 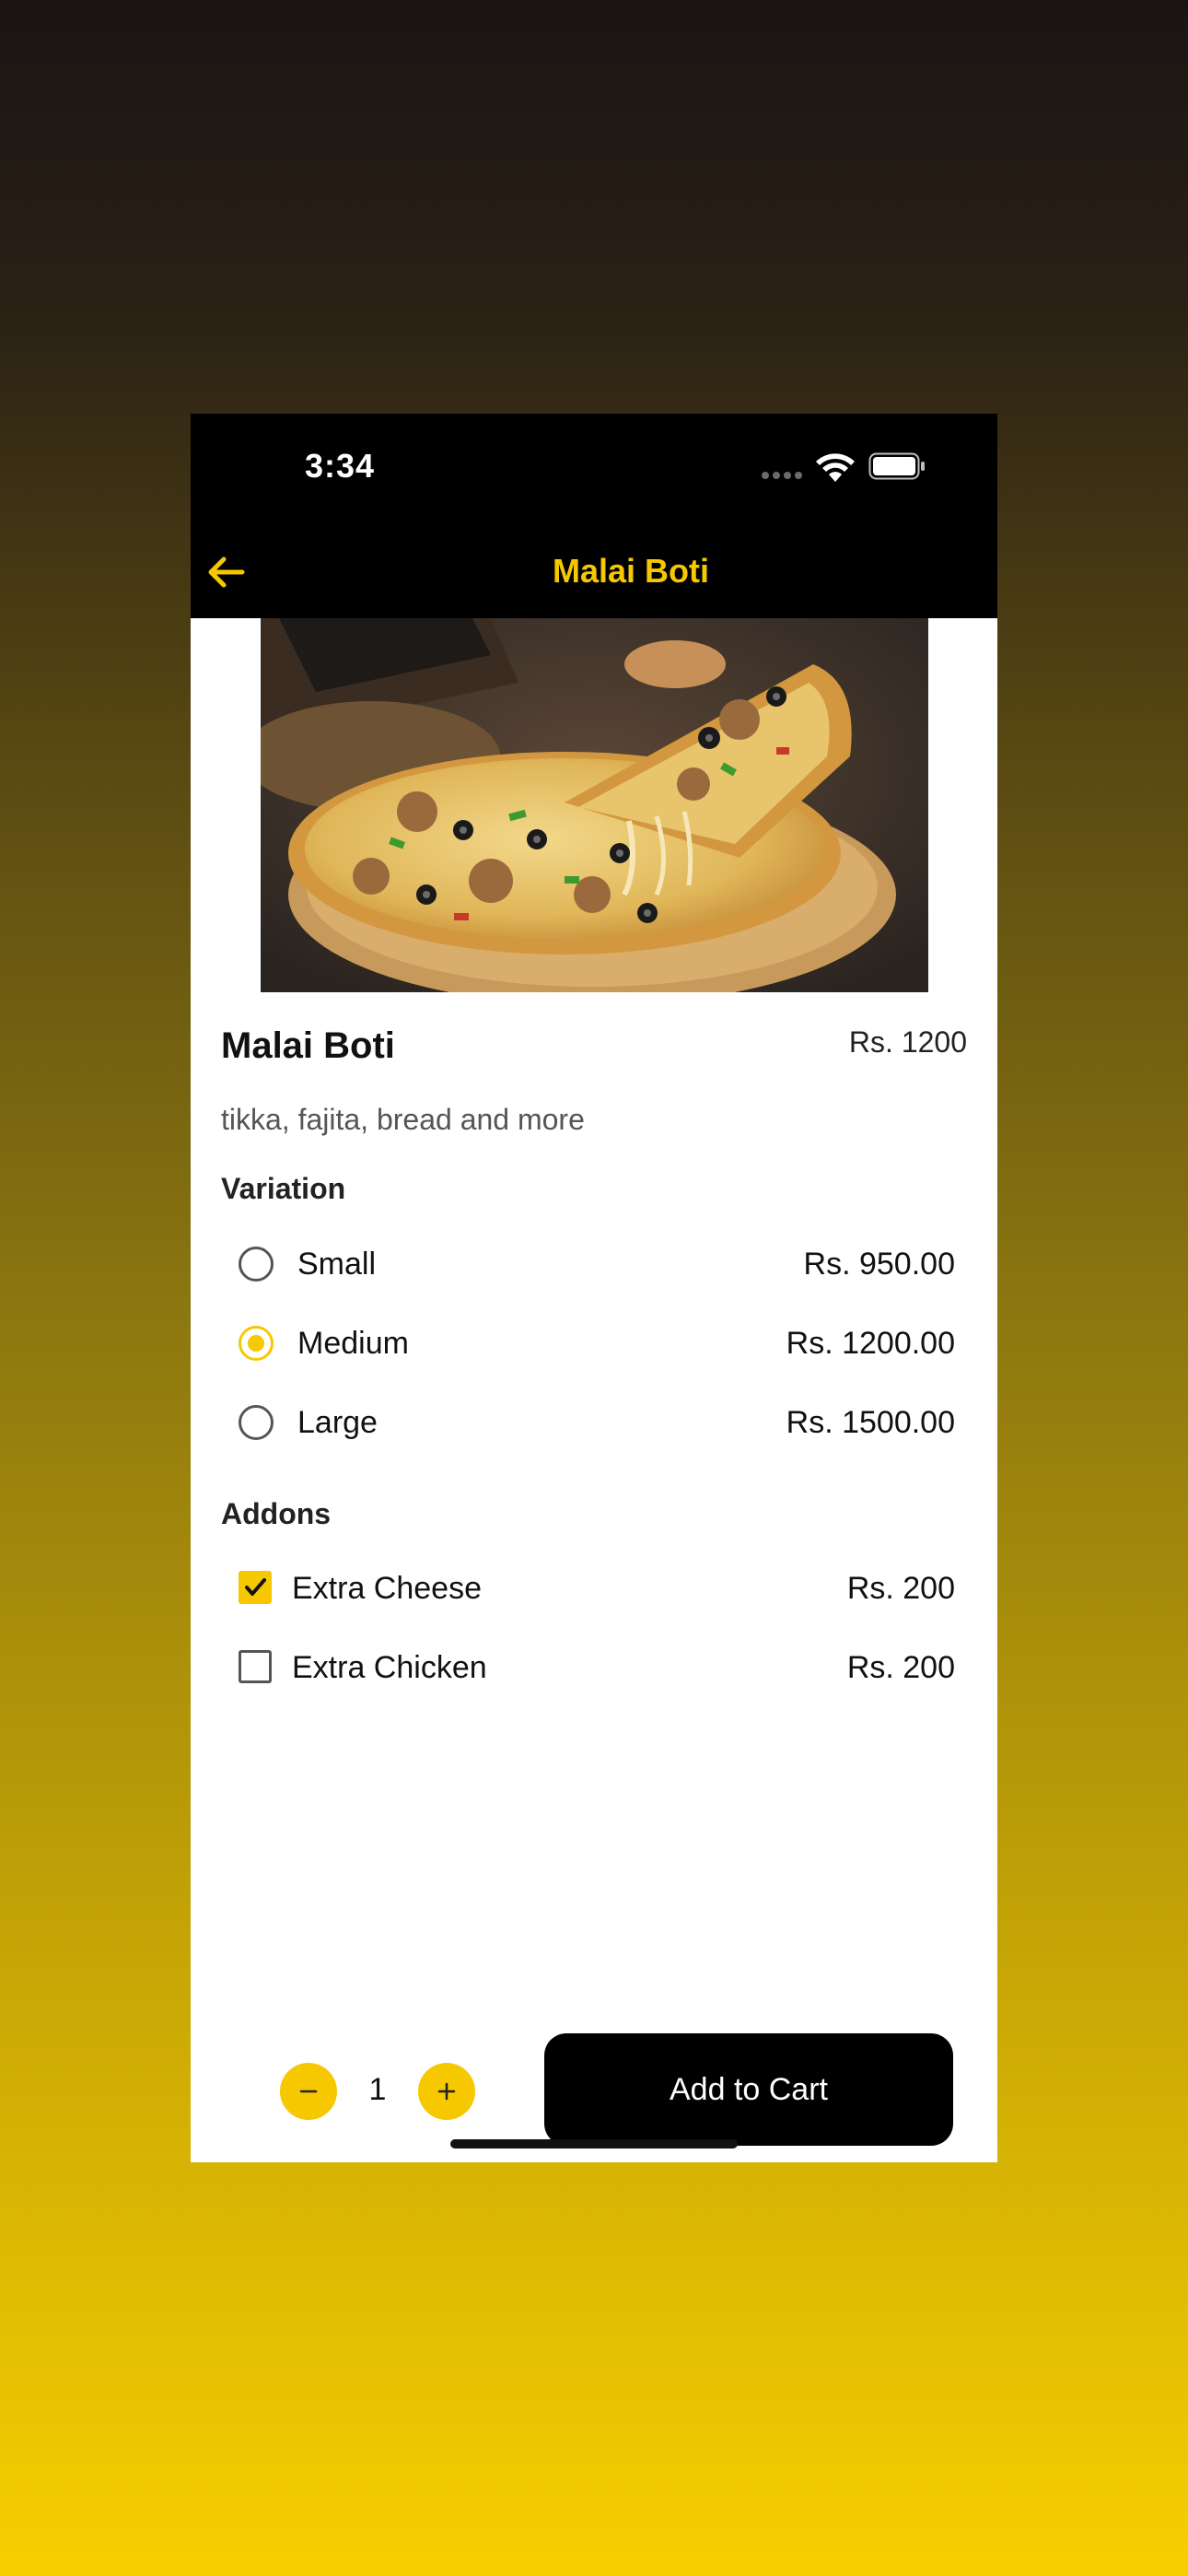 I want to click on addon-option-extra-chicken: Extra Chicken Rs. 200, so click(x=597, y=1670).